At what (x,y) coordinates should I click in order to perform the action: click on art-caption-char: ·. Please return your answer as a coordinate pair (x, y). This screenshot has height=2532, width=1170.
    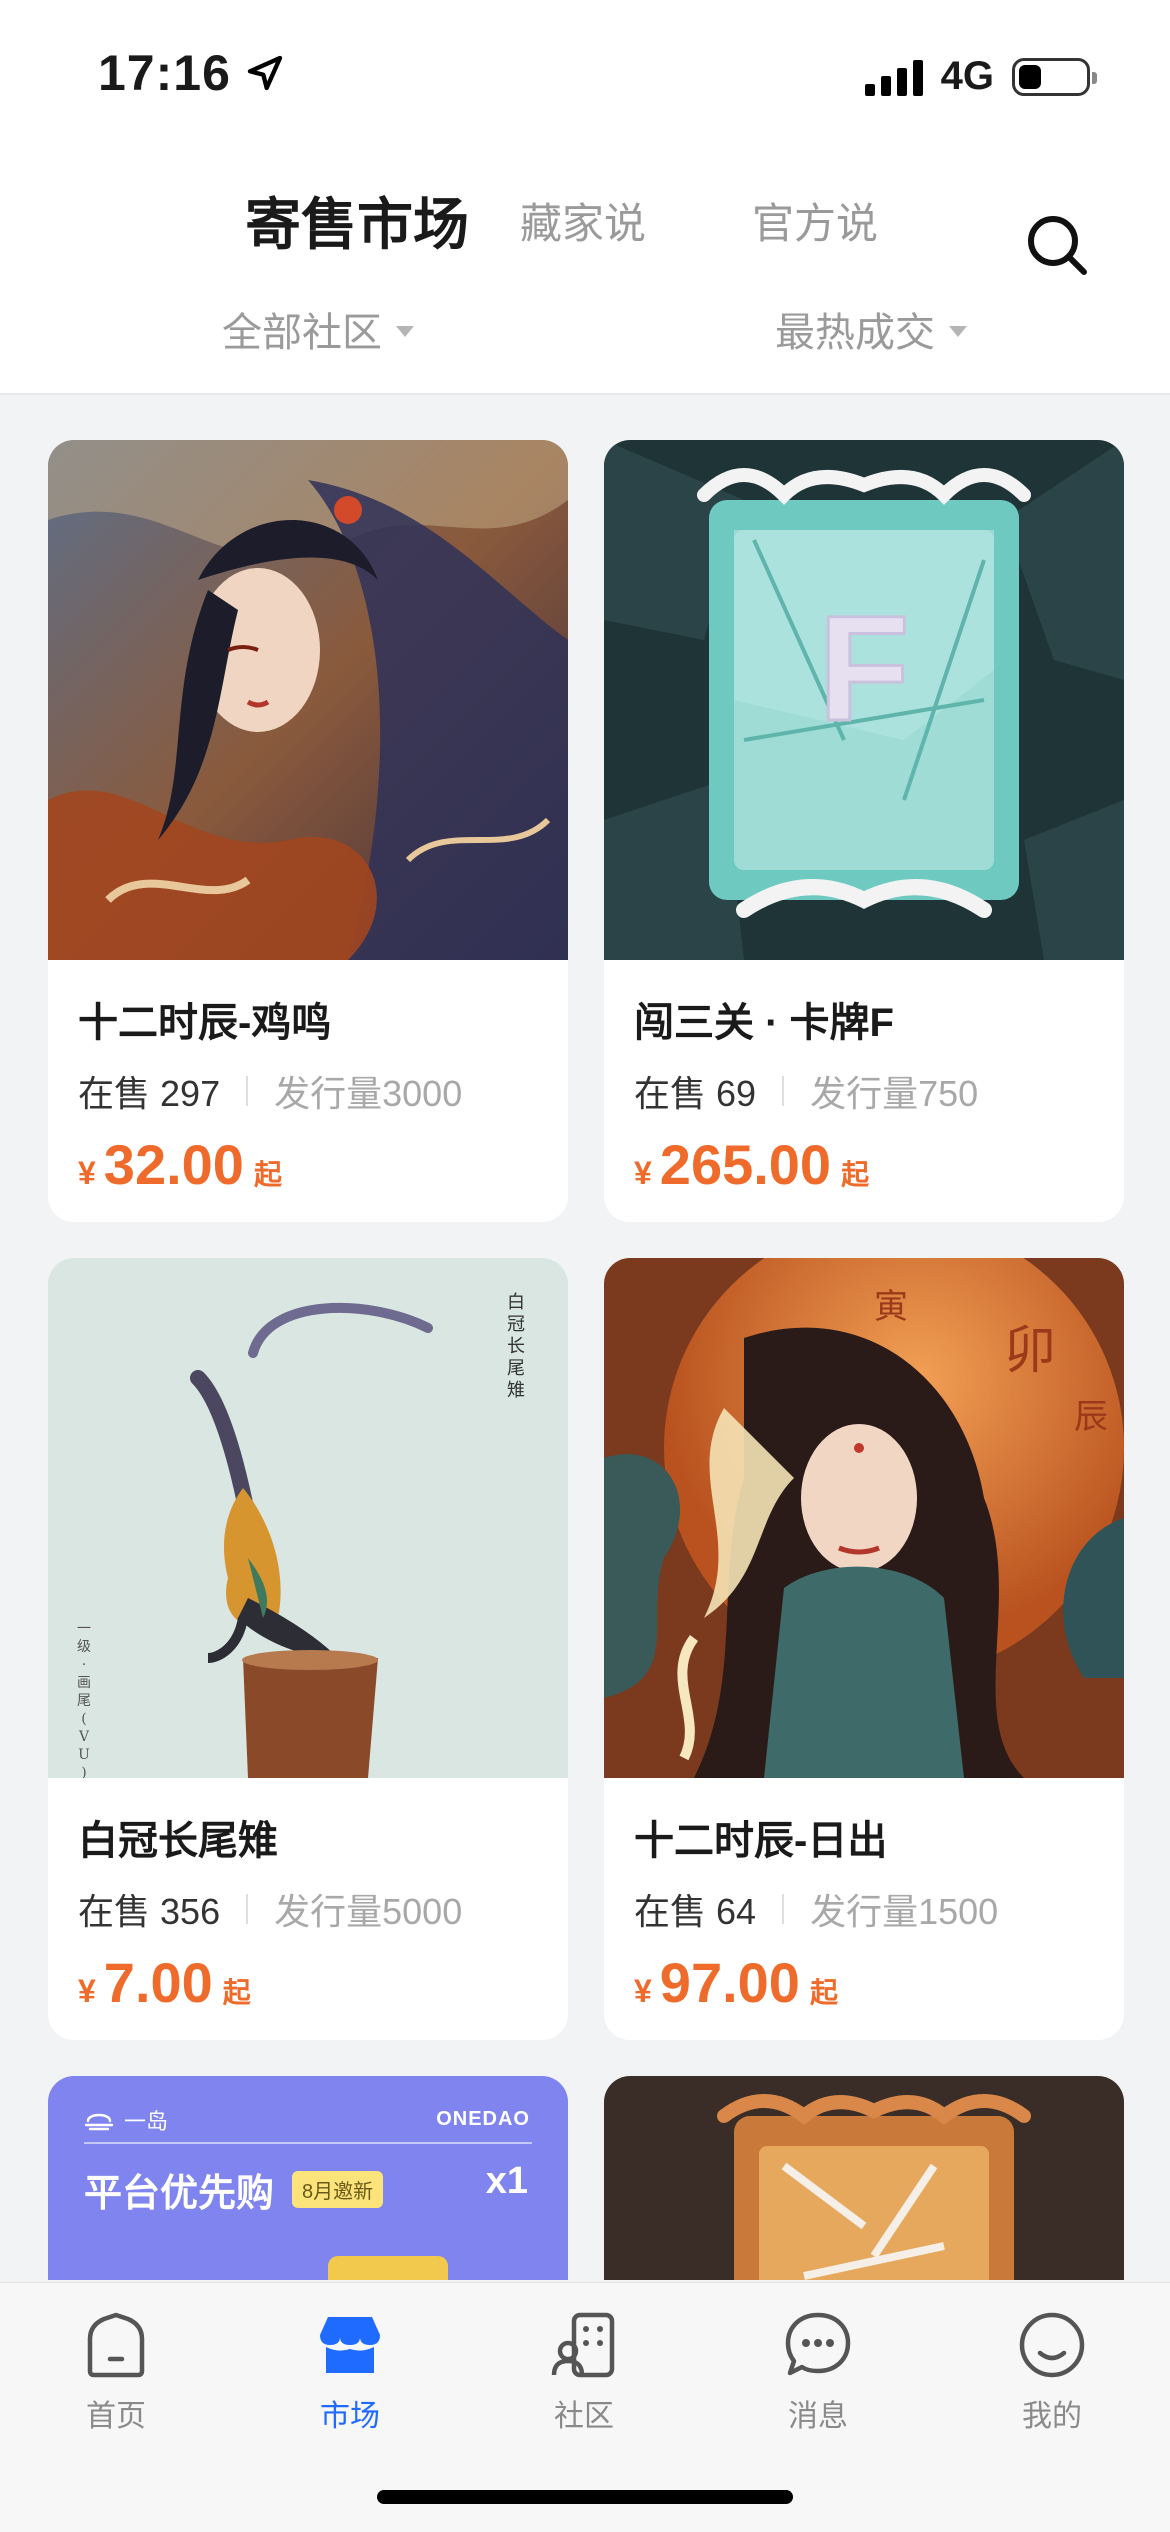
    Looking at the image, I should click on (84, 1665).